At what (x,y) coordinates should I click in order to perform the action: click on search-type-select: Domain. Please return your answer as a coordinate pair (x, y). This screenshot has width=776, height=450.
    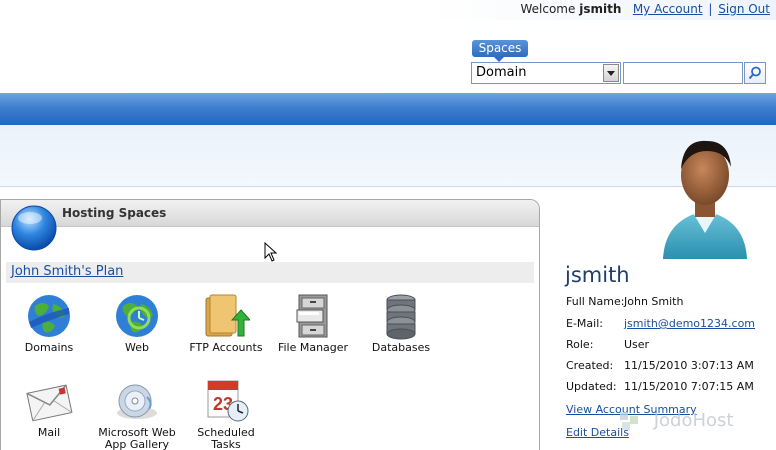
    Looking at the image, I should click on (546, 73).